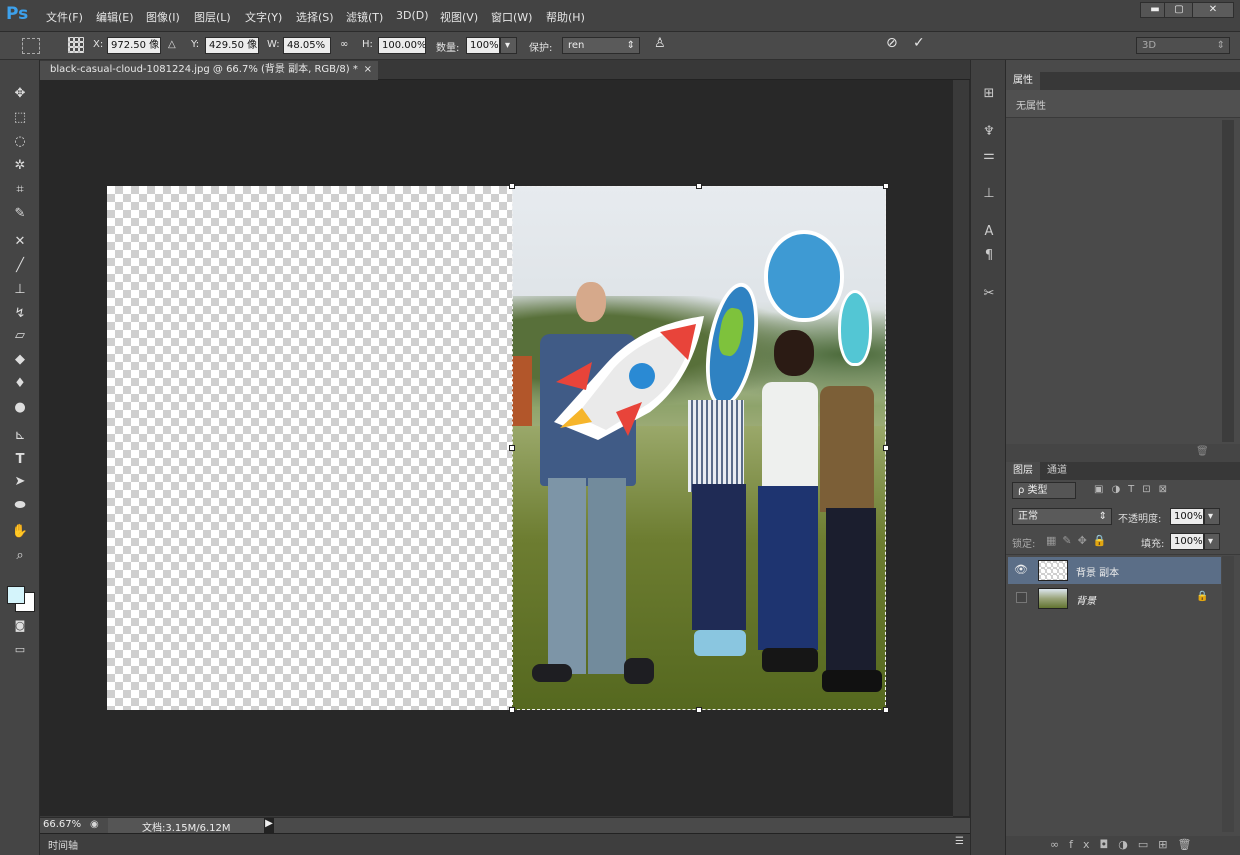  Describe the element at coordinates (989, 156) in the screenshot. I see `adjustments-icon: ⚌` at that location.